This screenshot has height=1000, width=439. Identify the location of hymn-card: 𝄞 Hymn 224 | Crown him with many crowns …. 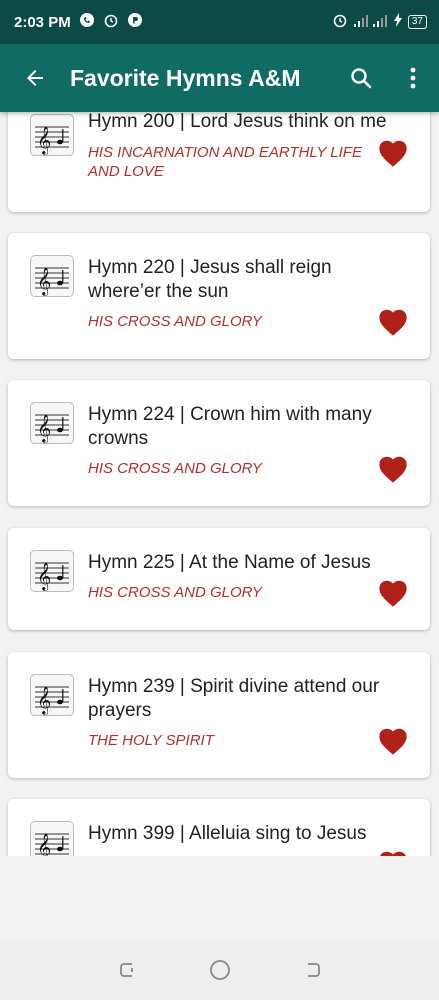
(219, 443).